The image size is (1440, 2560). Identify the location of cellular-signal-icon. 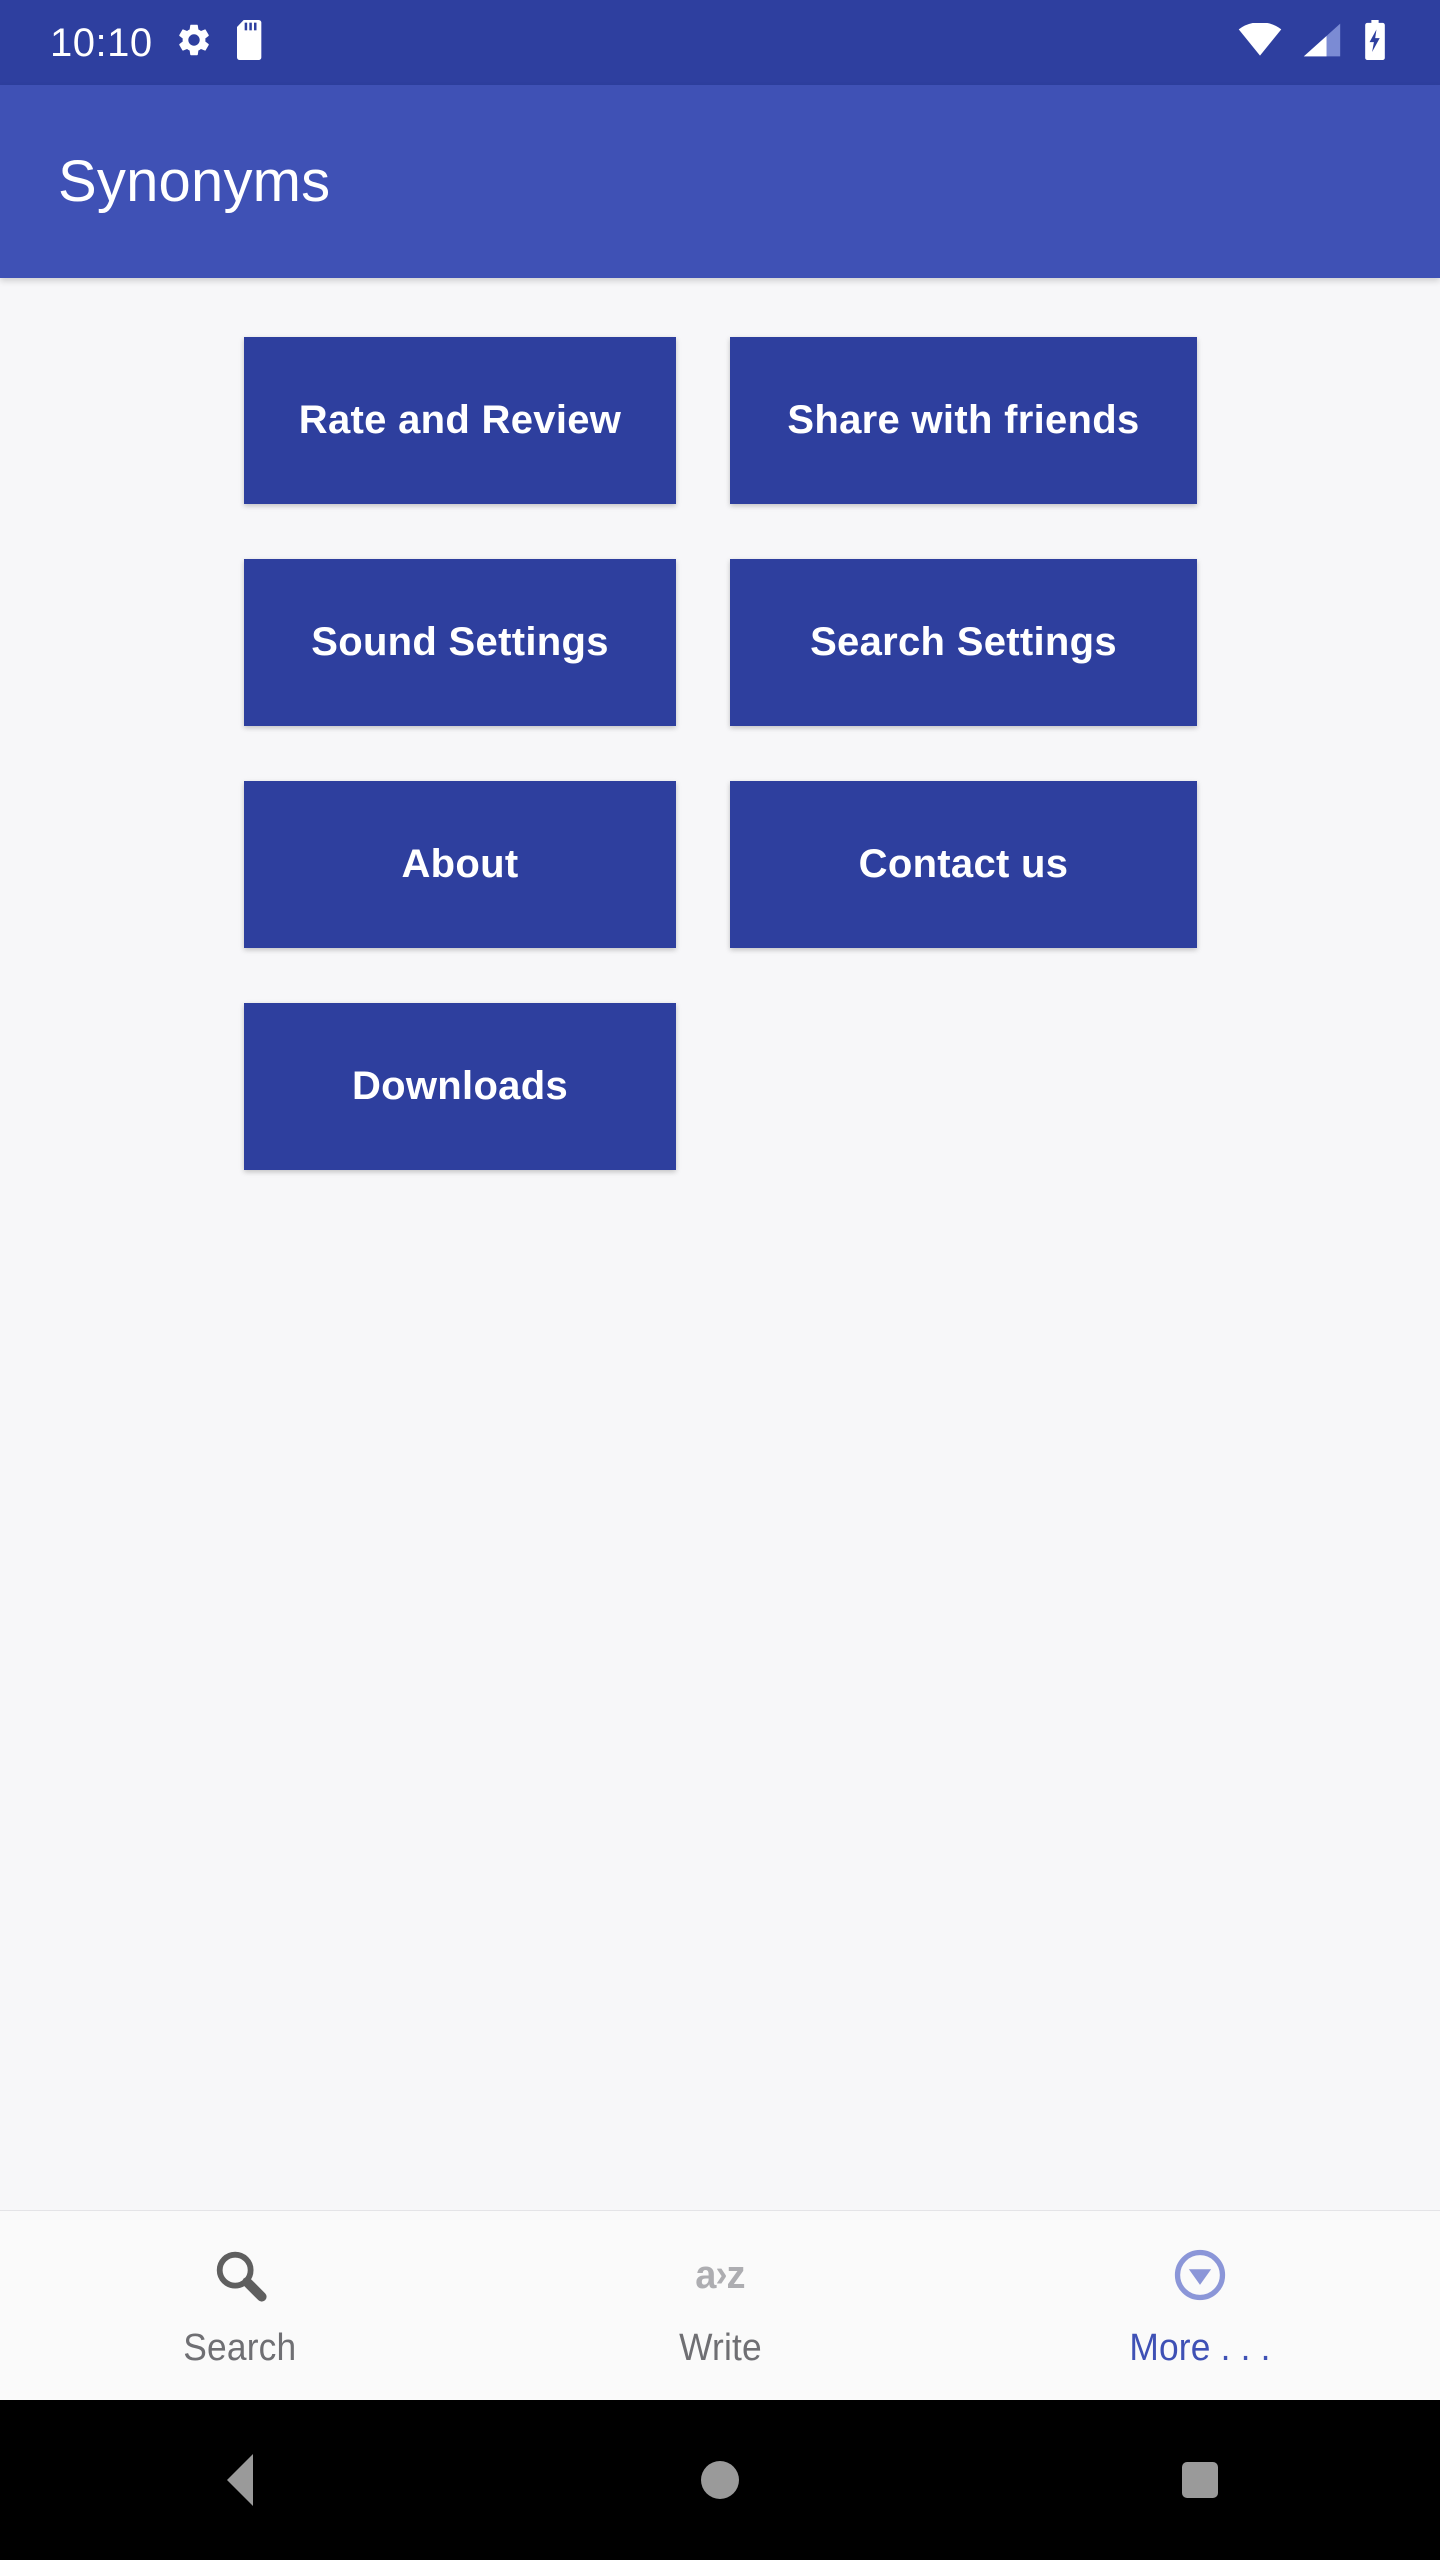
(1322, 42).